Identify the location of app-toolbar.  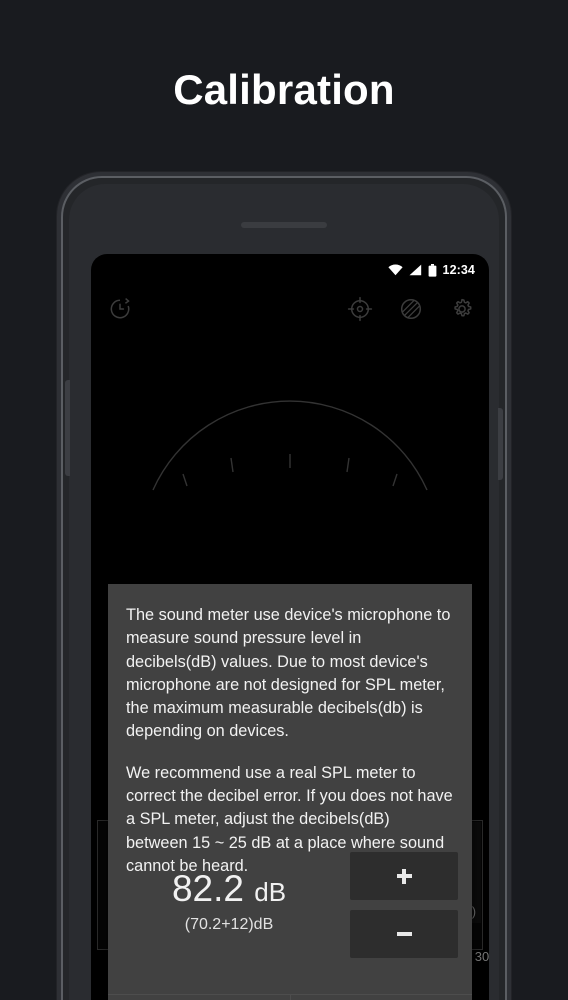
(290, 312).